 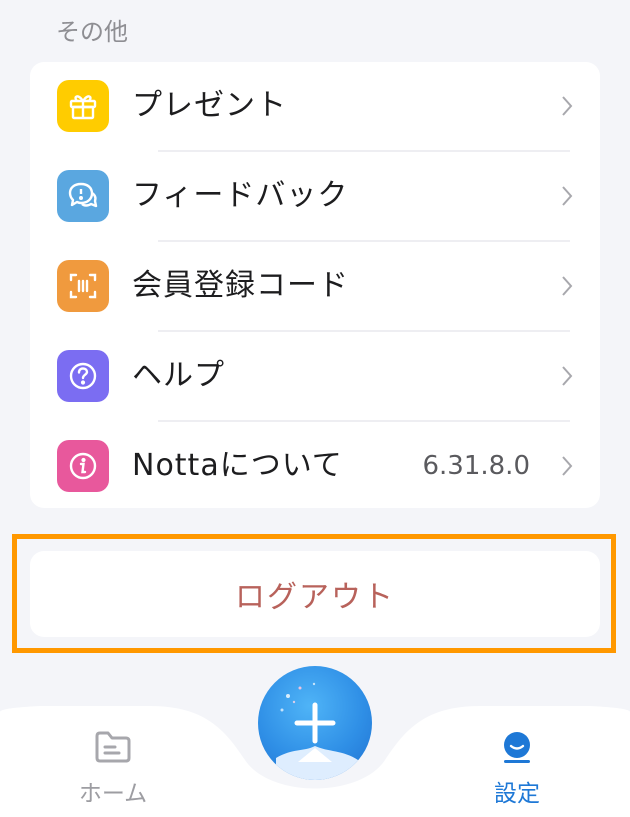 What do you see at coordinates (83, 106) in the screenshot?
I see `gift-icon` at bounding box center [83, 106].